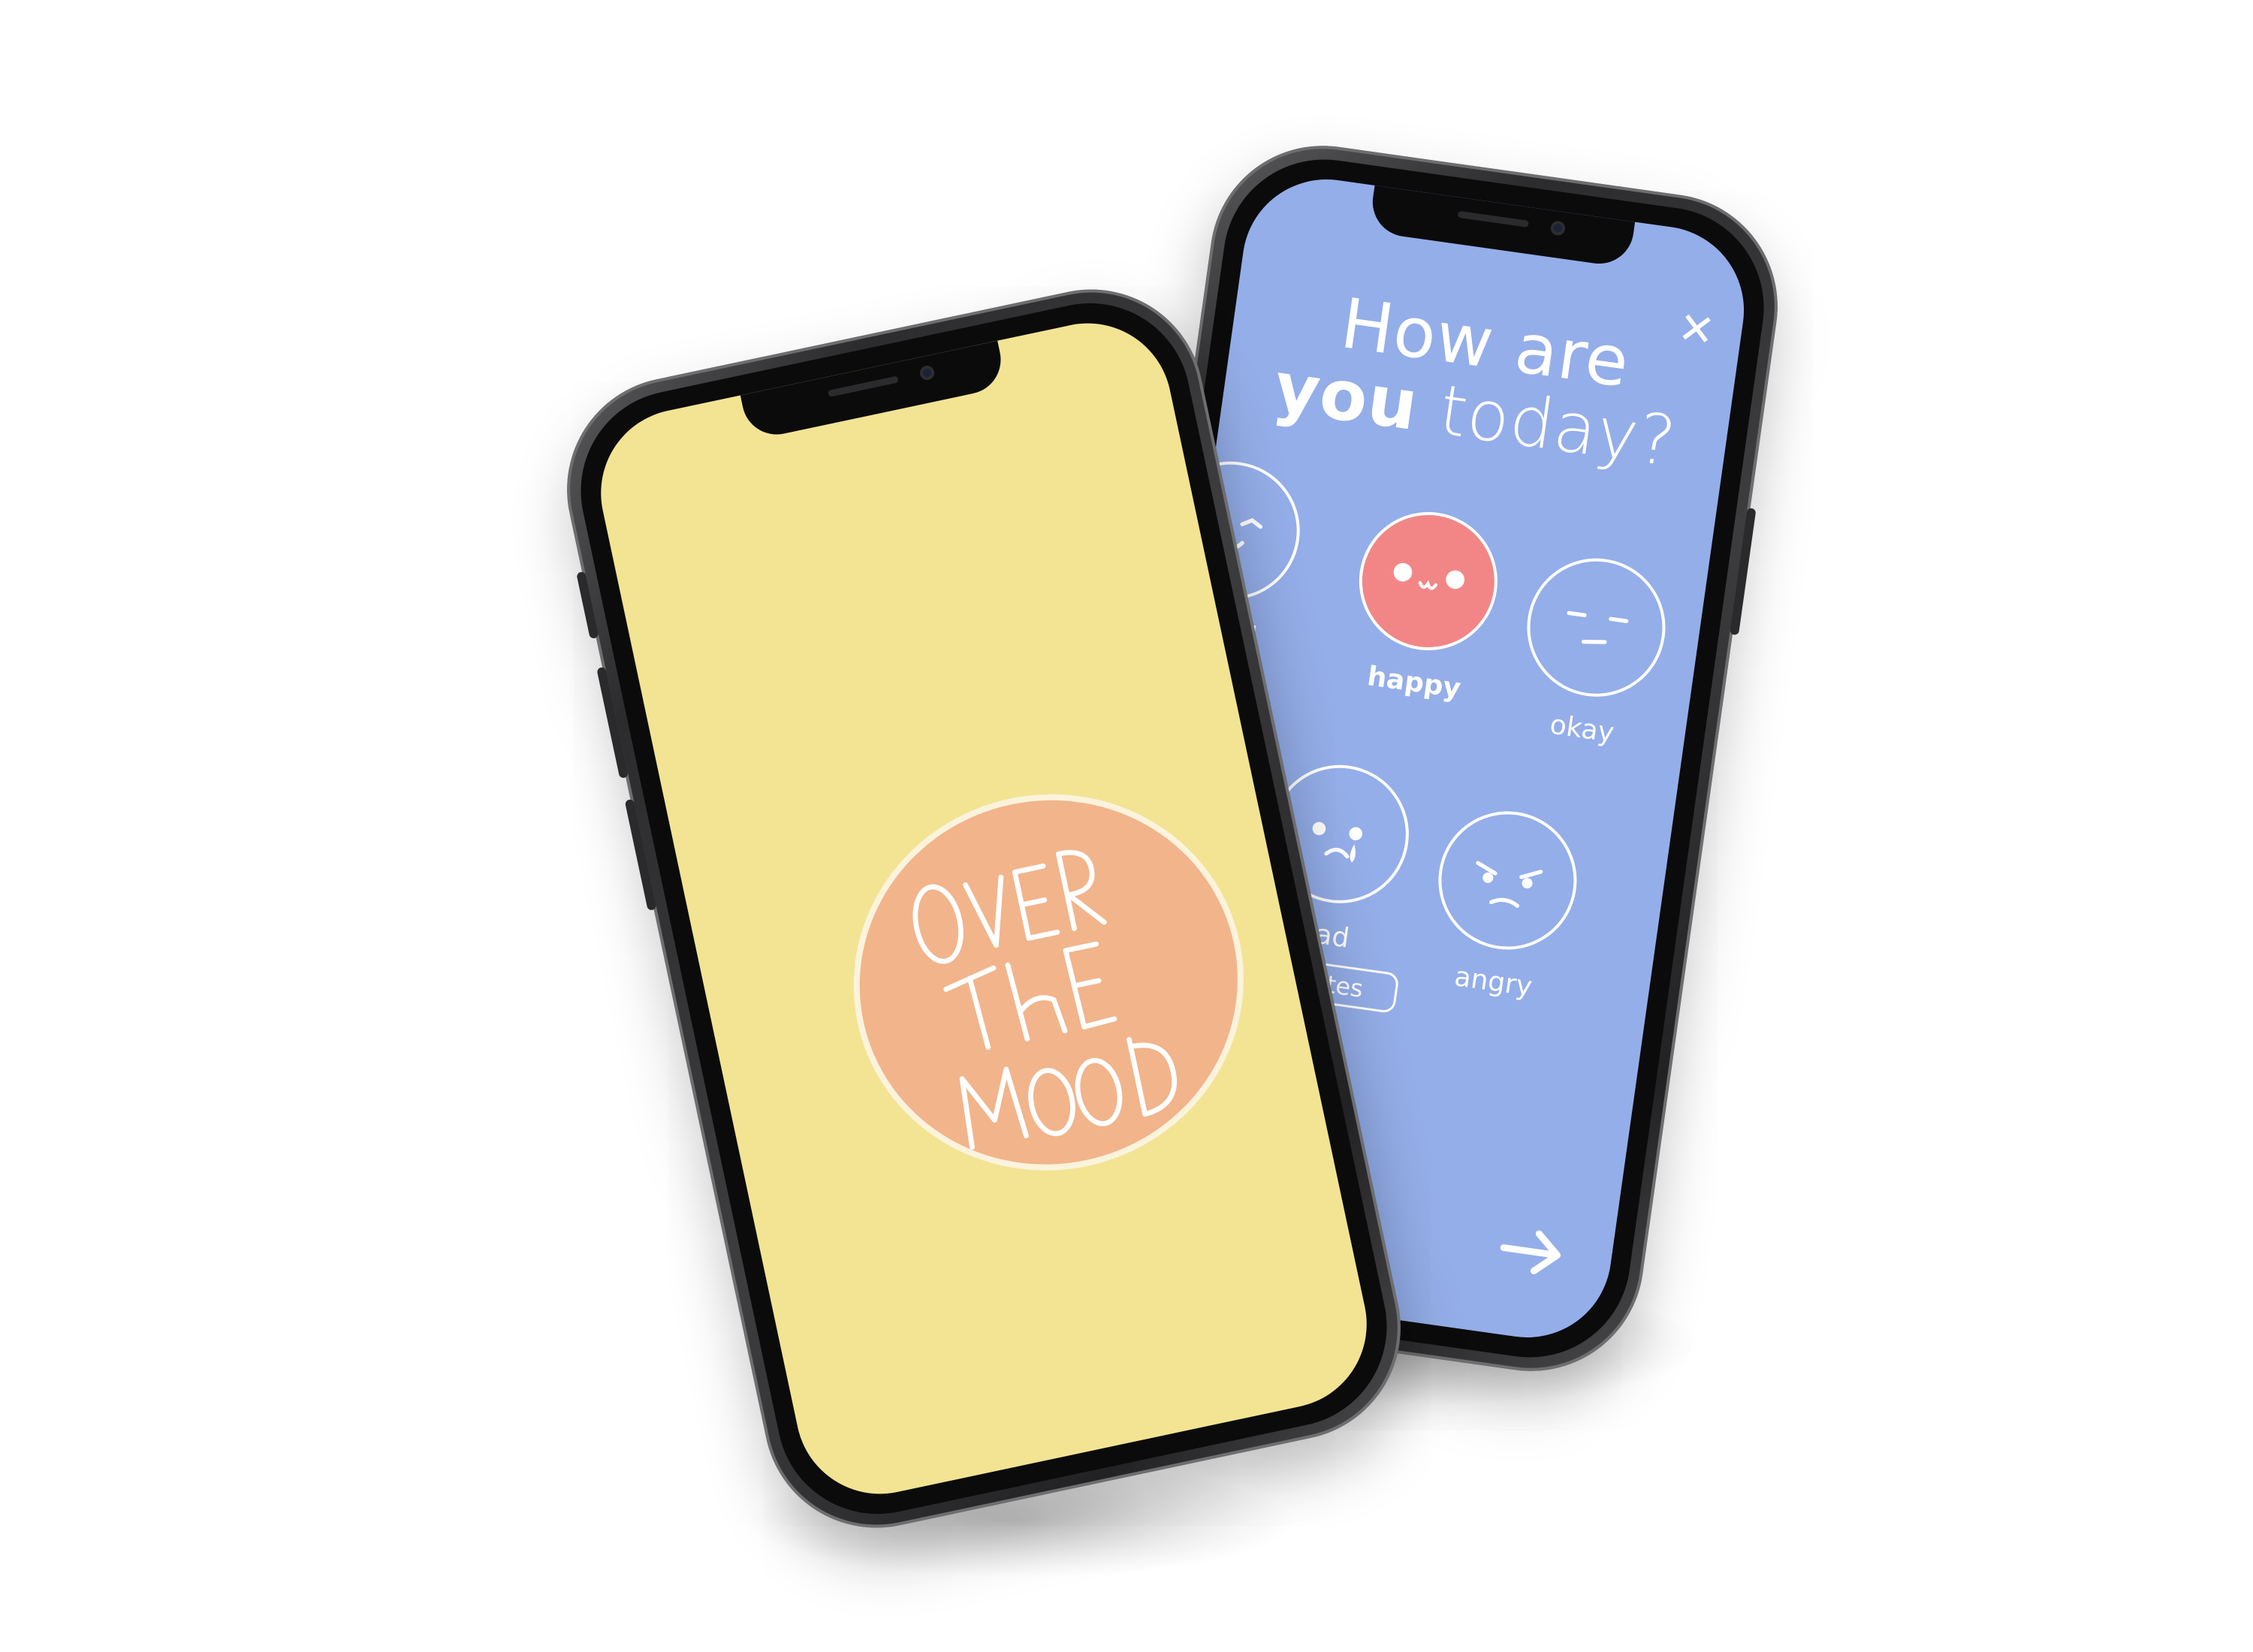 This screenshot has width=2253, height=1652. What do you see at coordinates (1507, 880) in the screenshot?
I see `angry-face-icon` at bounding box center [1507, 880].